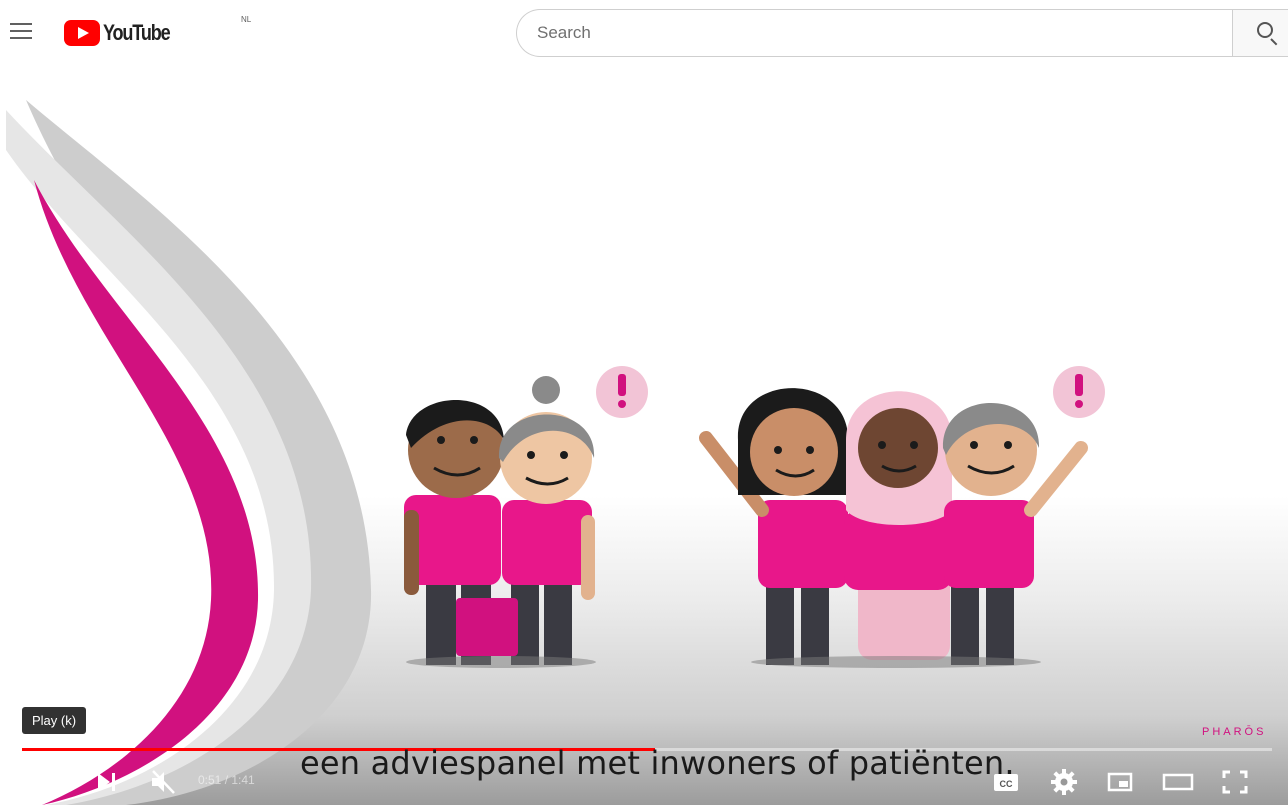  What do you see at coordinates (1178, 782) in the screenshot?
I see `theater-mode-icon` at bounding box center [1178, 782].